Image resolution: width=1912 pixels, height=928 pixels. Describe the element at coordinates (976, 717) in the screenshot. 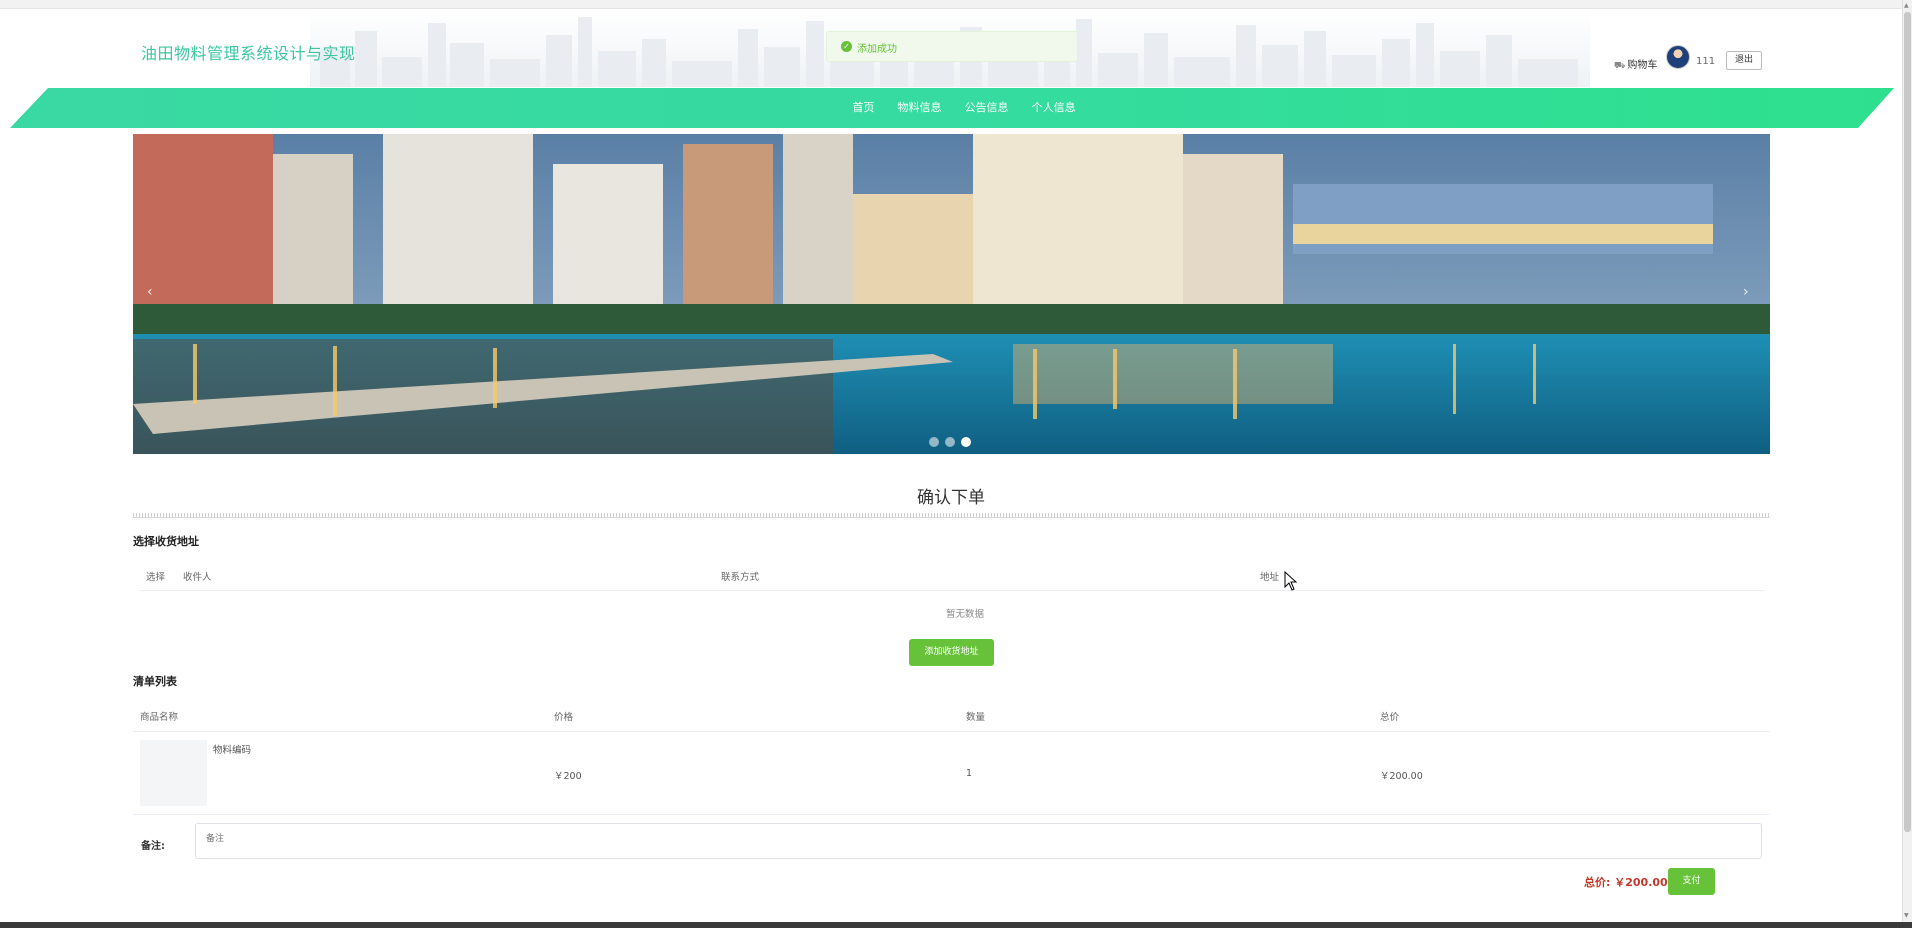

I see `item-col-quantity: 数量` at that location.